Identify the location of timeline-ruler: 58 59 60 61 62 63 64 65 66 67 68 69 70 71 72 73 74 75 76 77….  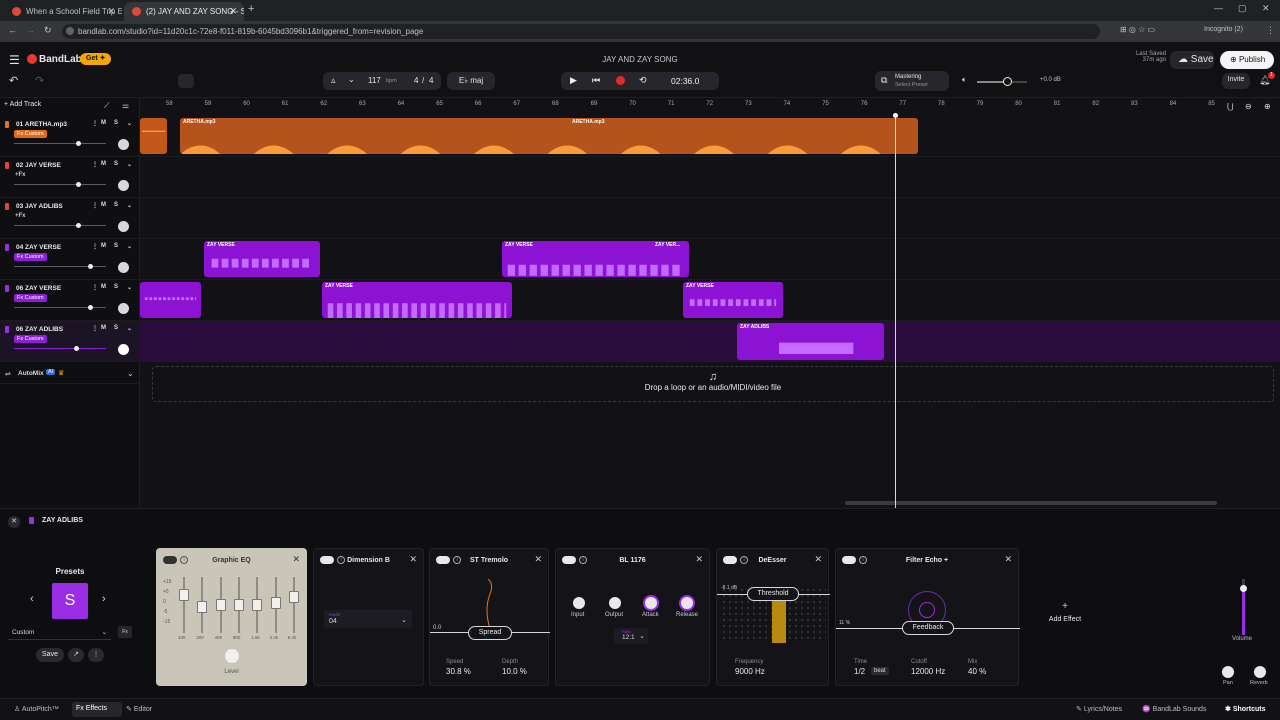
(710, 107).